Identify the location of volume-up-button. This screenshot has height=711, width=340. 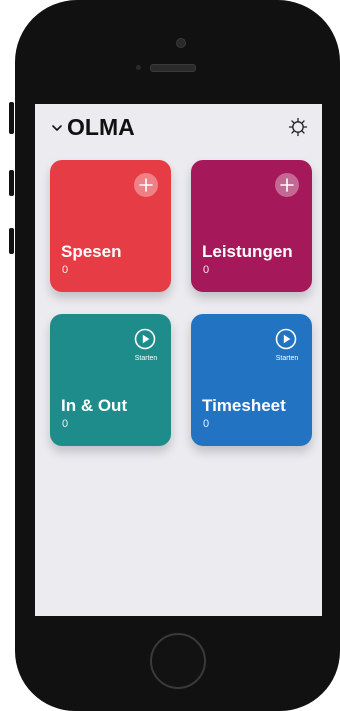
(11, 183).